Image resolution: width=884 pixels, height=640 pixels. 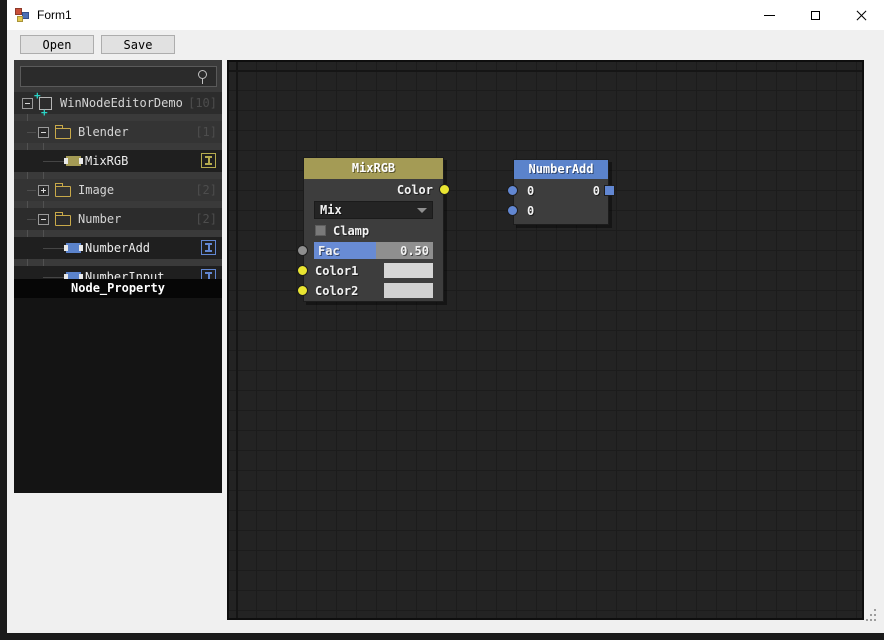 I want to click on tree-item-count: [10], so click(x=202, y=103).